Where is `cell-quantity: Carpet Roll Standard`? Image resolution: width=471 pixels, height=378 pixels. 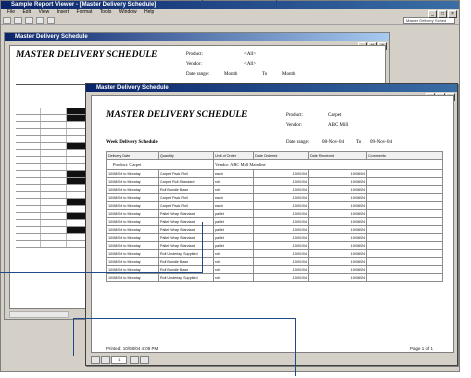
cell-quantity: Carpet Roll Standard is located at coordinates (186, 181).